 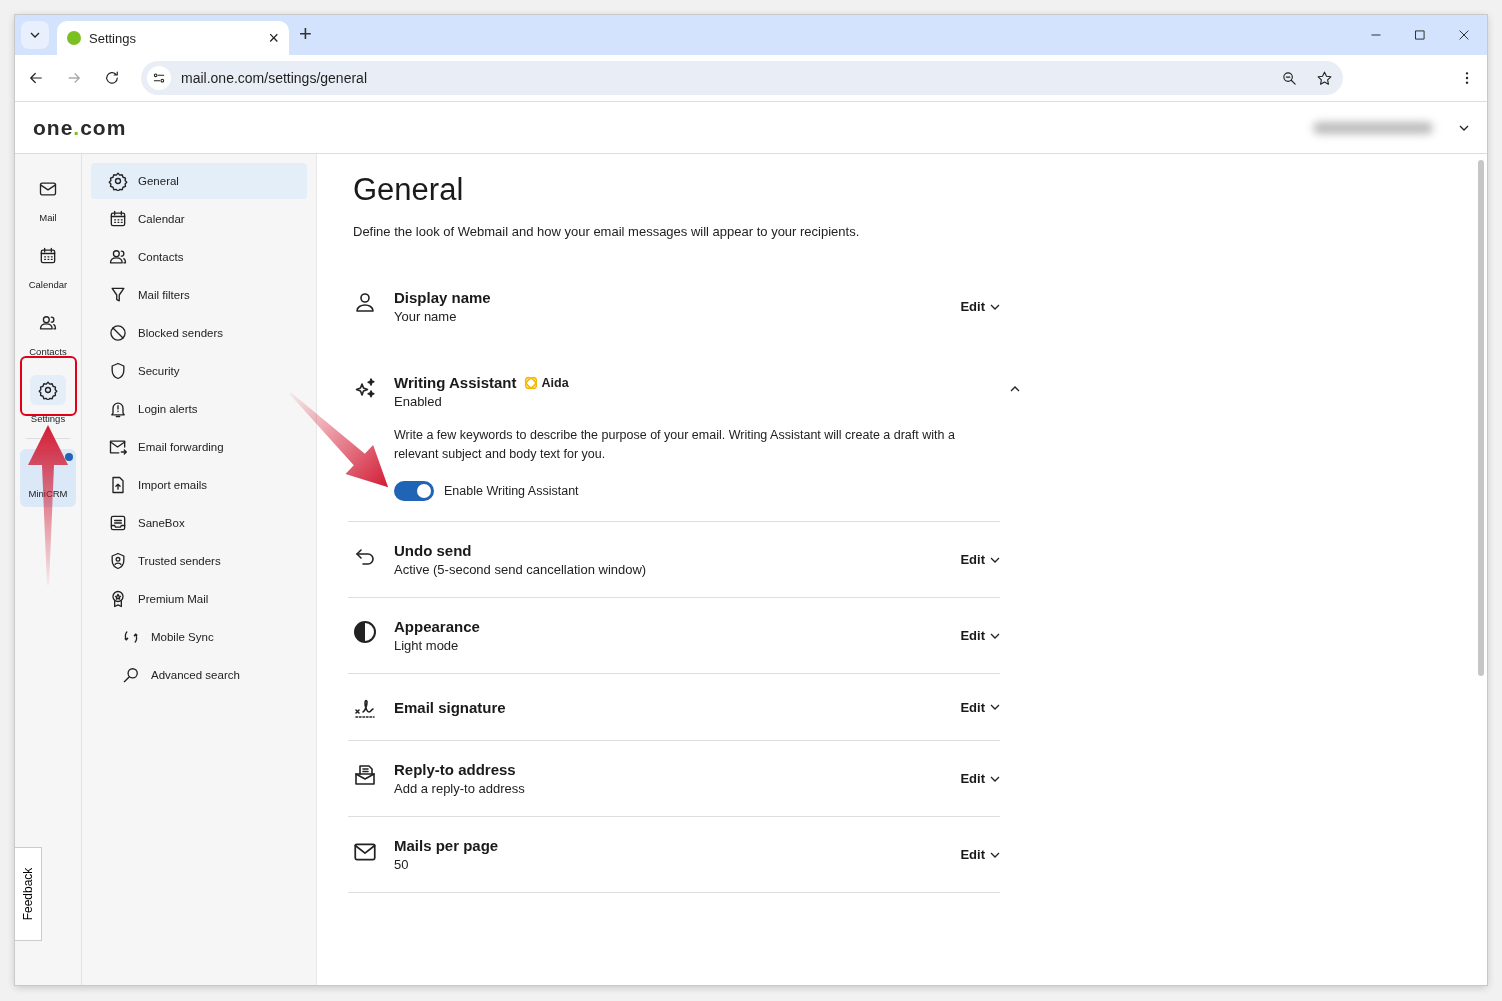 What do you see at coordinates (742, 78) in the screenshot?
I see `address-bar: mail.one.com/settings/general` at bounding box center [742, 78].